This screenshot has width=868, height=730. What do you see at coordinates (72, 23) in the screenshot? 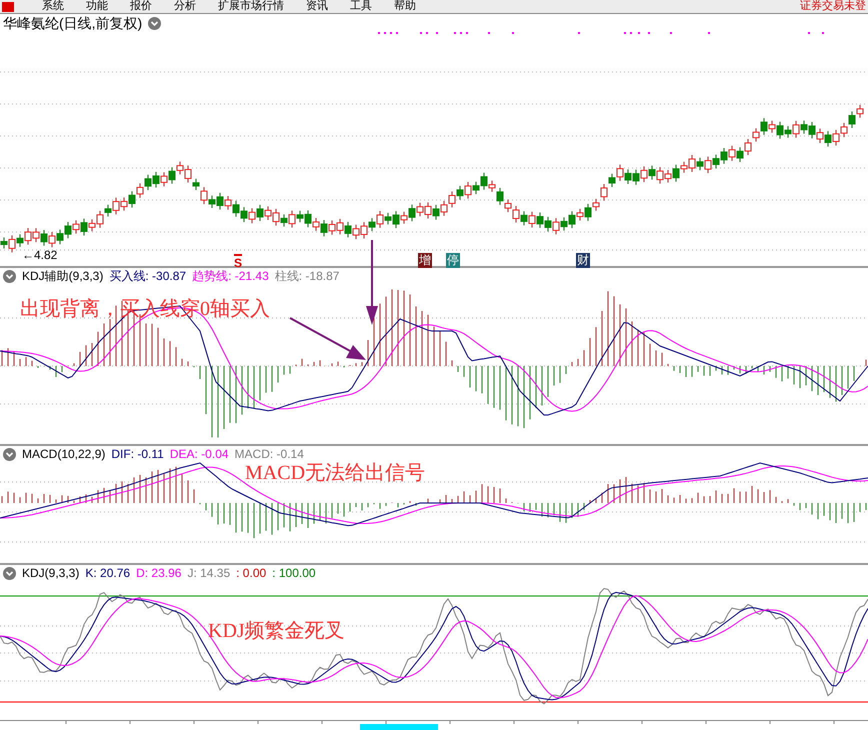
I see `stock-title: 华峰氨纶(日线,前复权)` at bounding box center [72, 23].